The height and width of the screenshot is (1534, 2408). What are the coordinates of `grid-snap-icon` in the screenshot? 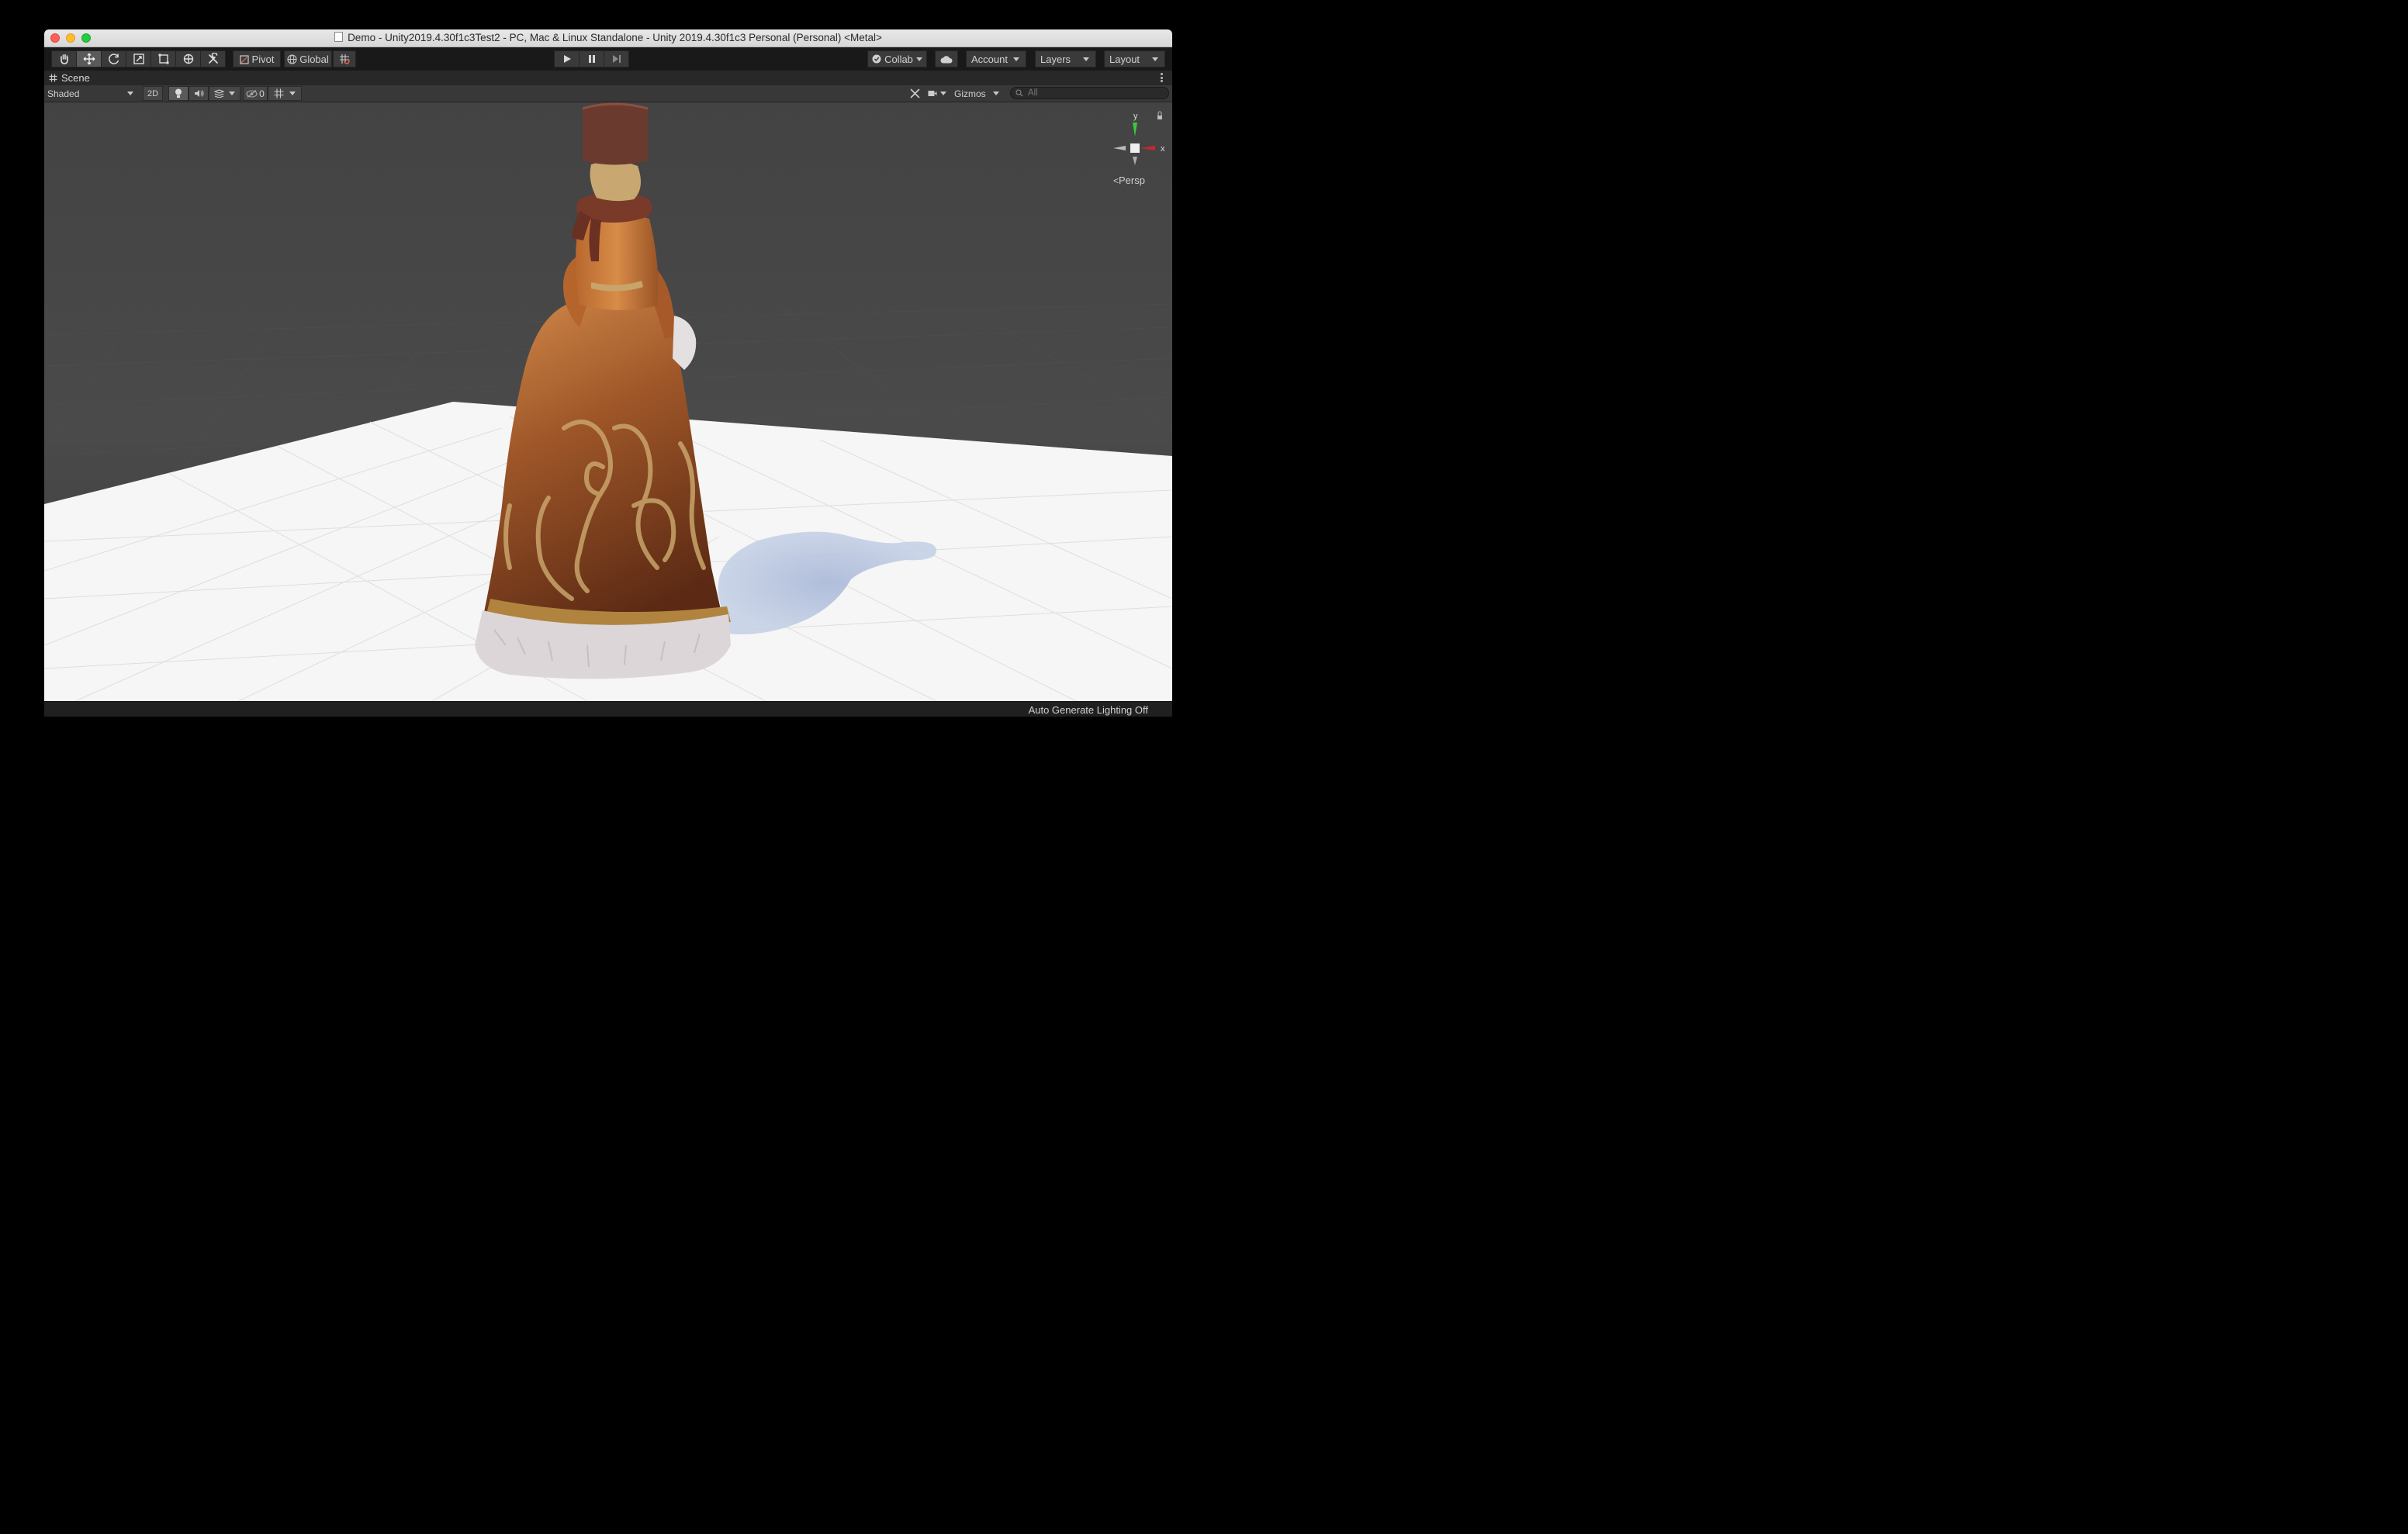 It's located at (345, 59).